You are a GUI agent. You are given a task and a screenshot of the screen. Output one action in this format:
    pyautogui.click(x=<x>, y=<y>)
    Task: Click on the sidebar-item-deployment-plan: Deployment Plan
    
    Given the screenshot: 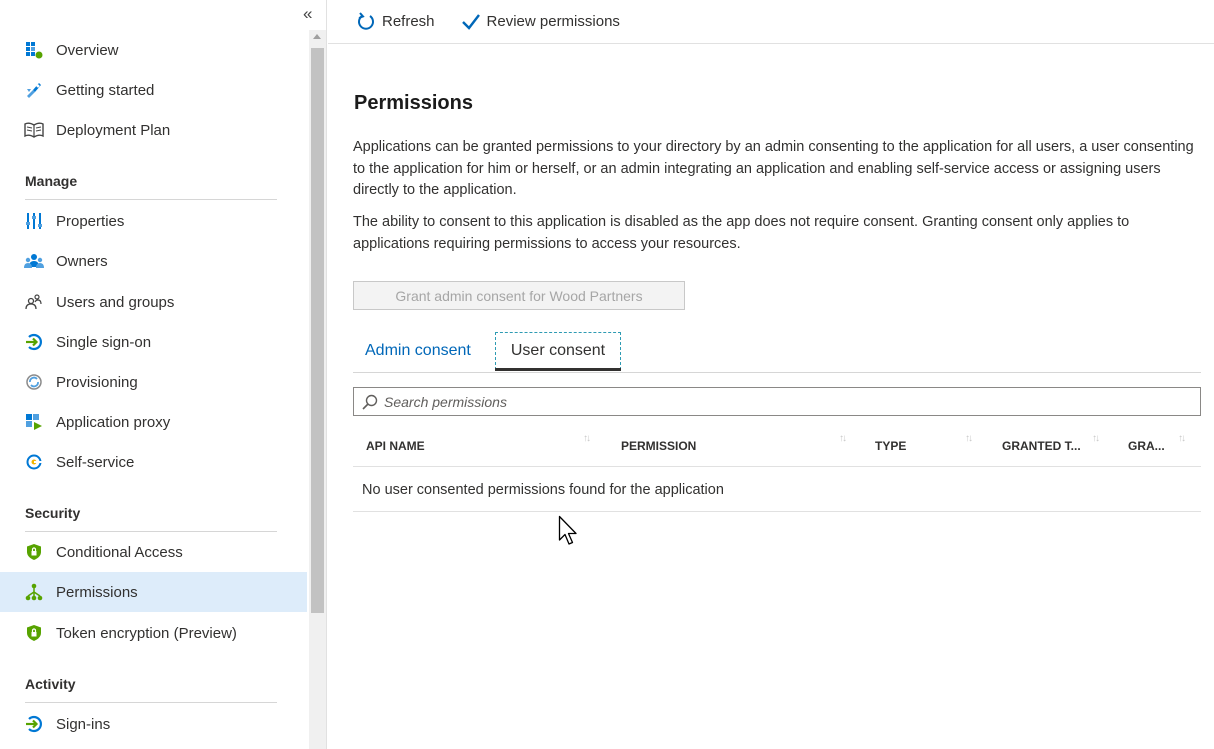 What is the action you would take?
    pyautogui.click(x=153, y=130)
    